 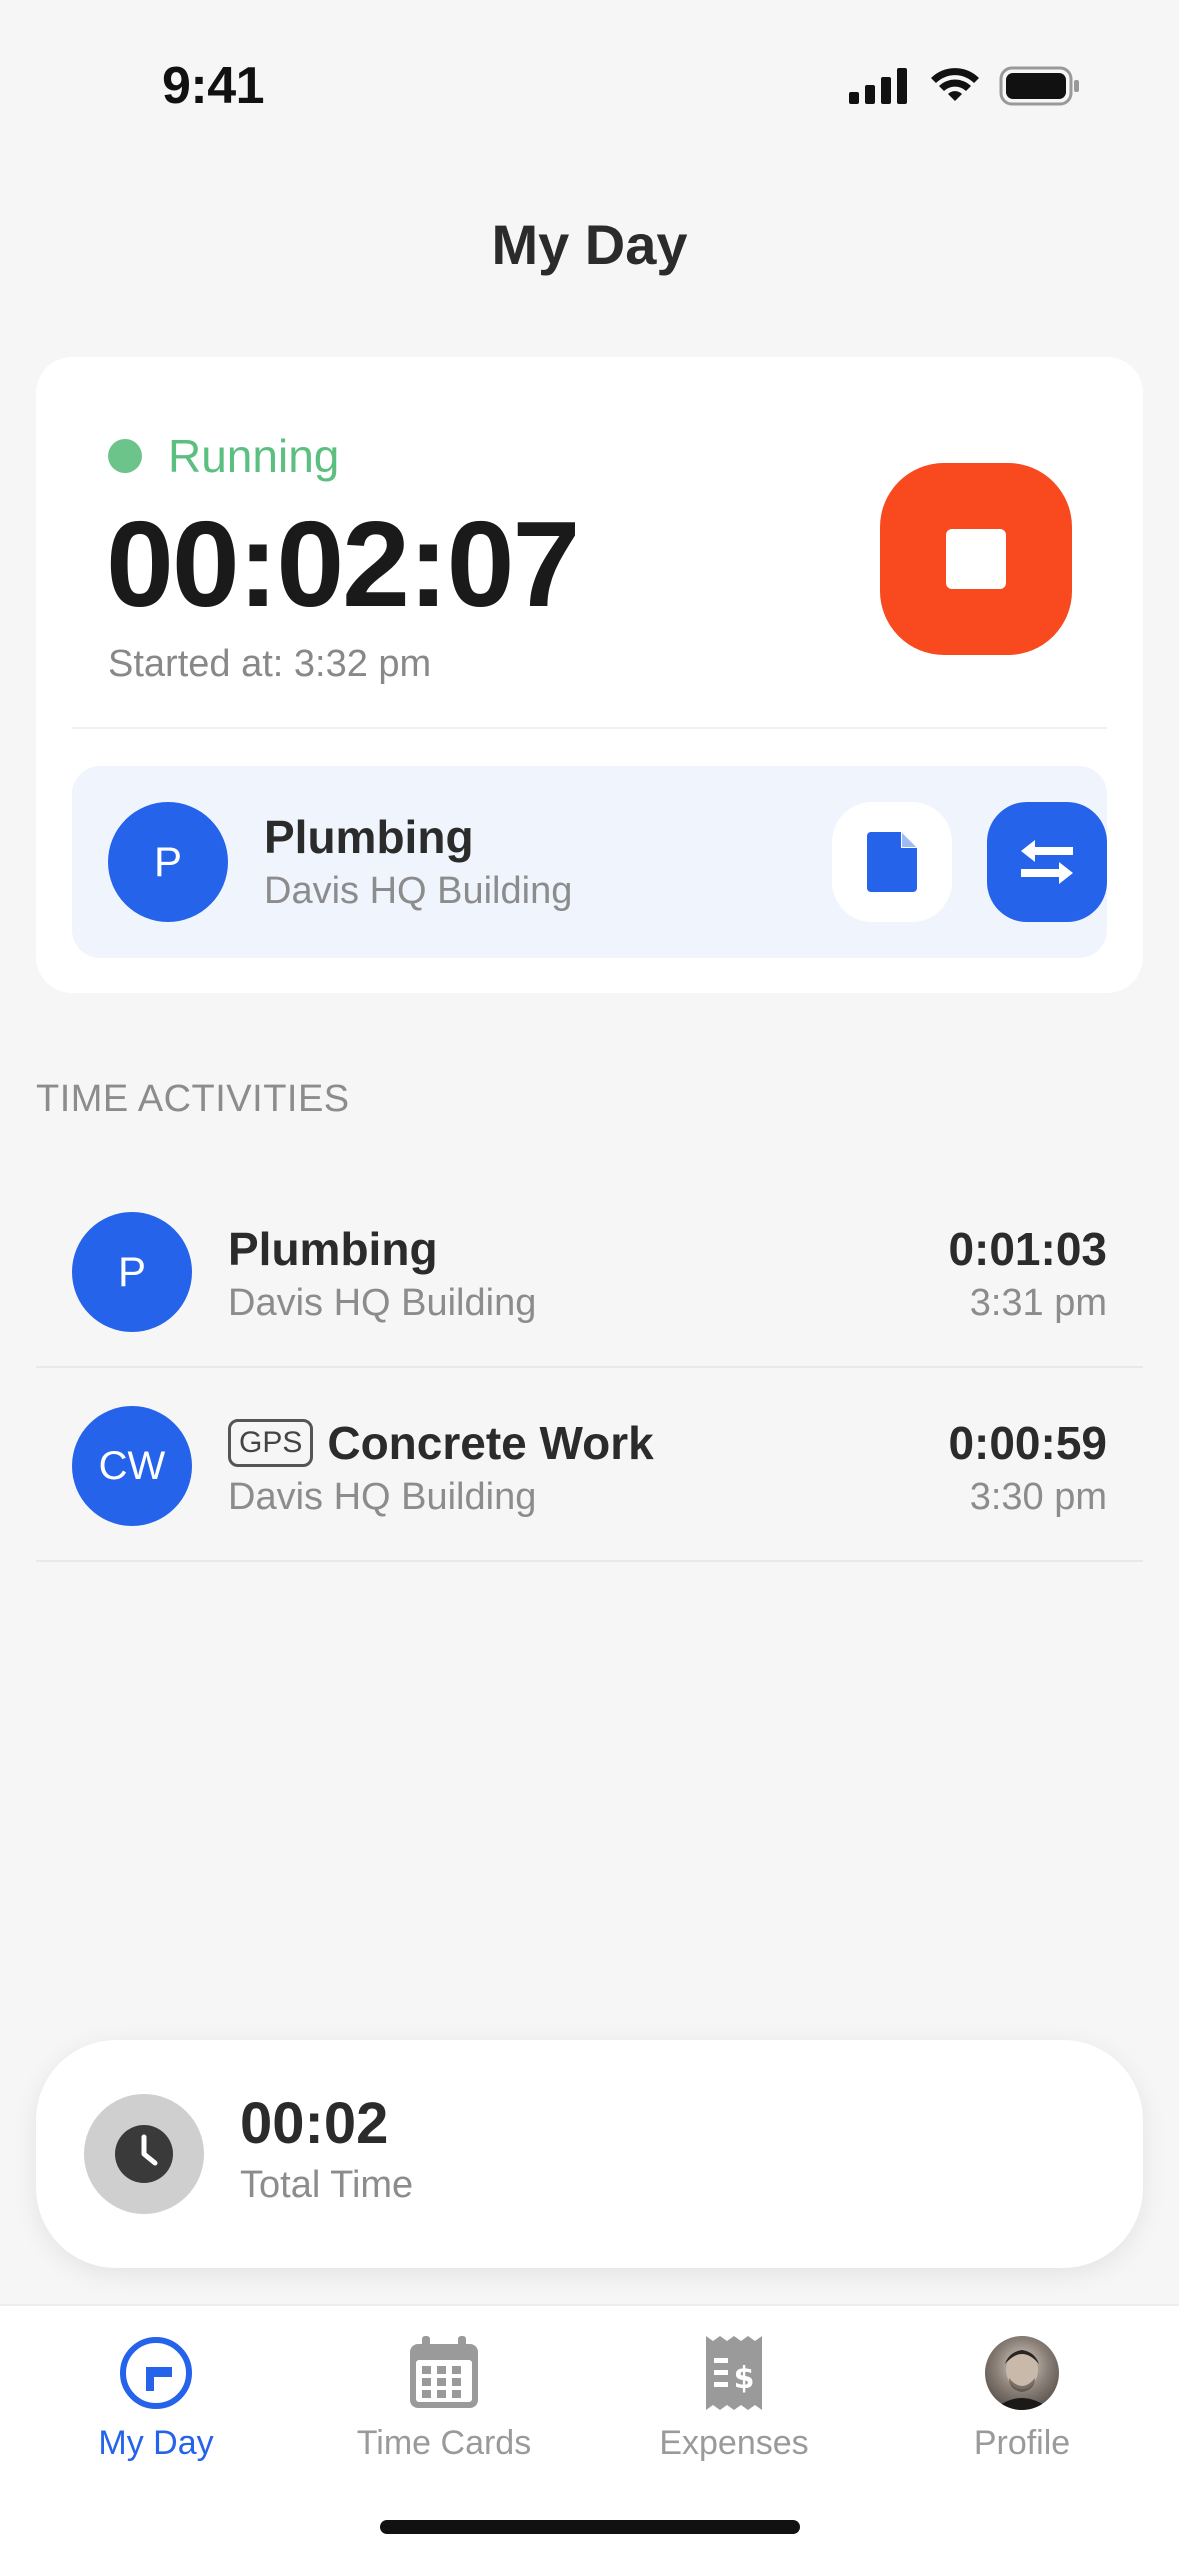 I want to click on total-time-card: 00:02 Total Time, so click(x=589, y=2154).